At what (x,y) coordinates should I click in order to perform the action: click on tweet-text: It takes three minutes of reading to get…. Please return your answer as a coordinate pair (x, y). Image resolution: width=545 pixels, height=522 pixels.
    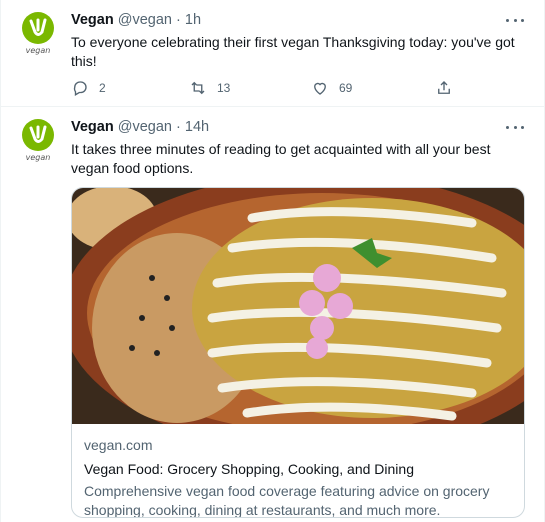
    Looking at the image, I should click on (281, 158).